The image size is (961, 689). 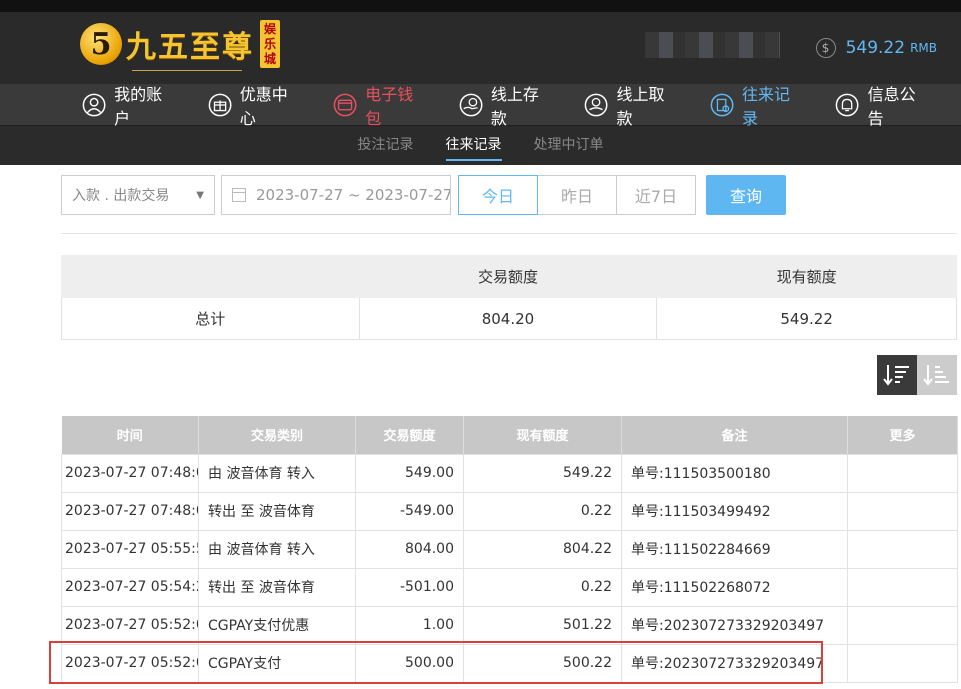 I want to click on table-cell: 单号:111502268072, so click(x=734, y=587).